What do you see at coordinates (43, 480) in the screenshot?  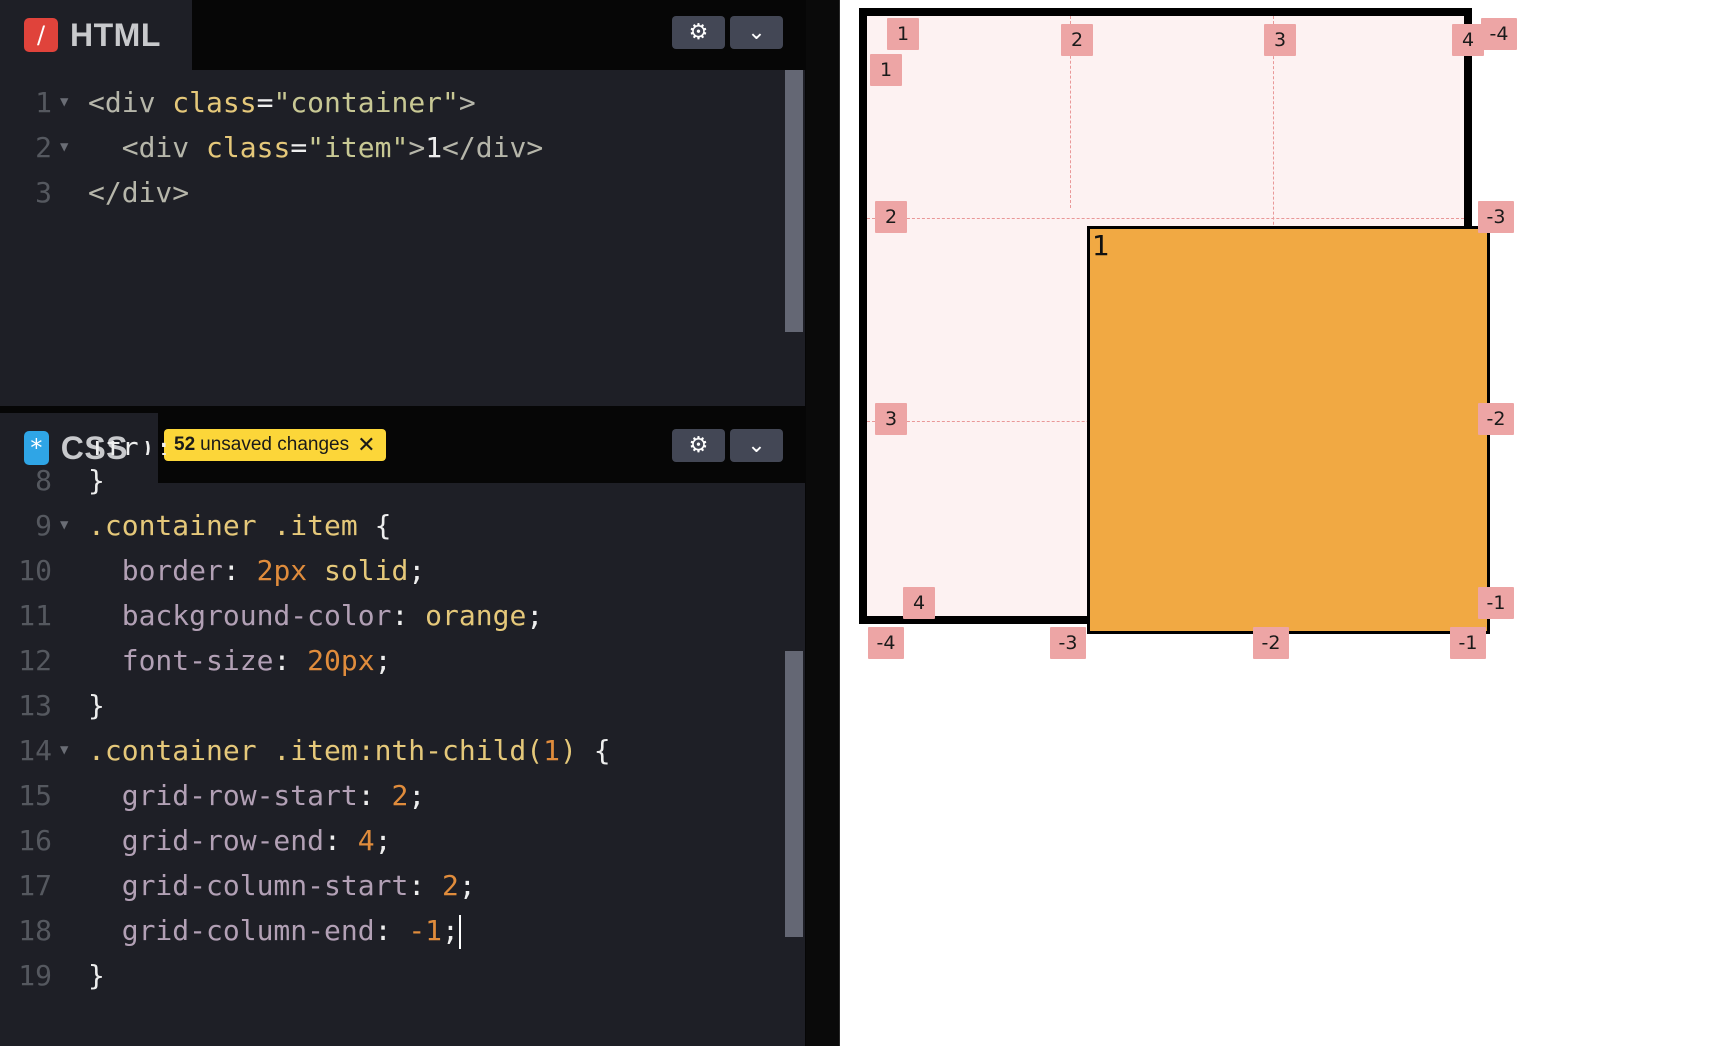 I see `line-number: 8` at bounding box center [43, 480].